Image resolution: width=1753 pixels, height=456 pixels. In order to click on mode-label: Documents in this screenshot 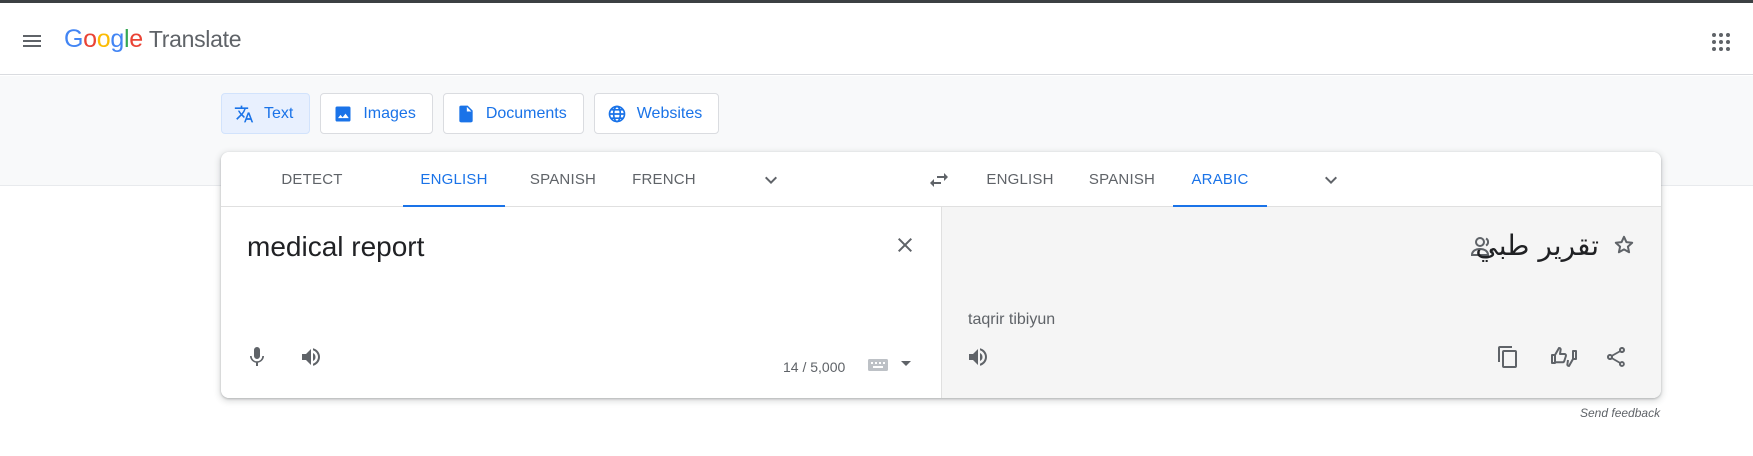, I will do `click(526, 113)`.